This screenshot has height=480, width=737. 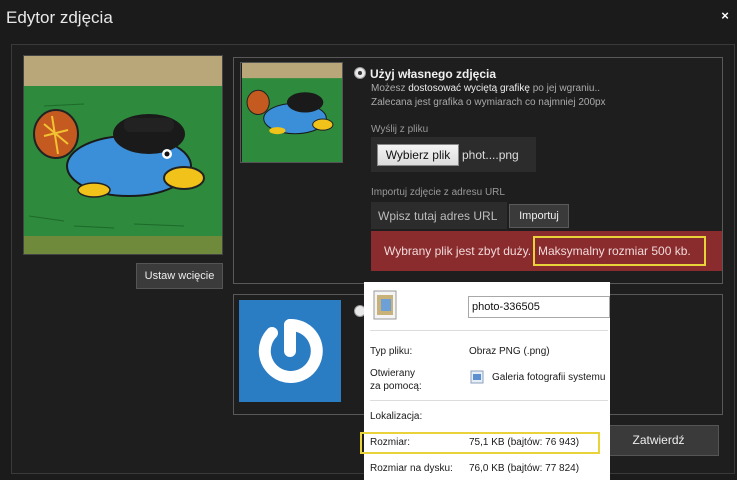 I want to click on disk-size-value: 76,0 KB (bajtów: 77 824), so click(x=524, y=468).